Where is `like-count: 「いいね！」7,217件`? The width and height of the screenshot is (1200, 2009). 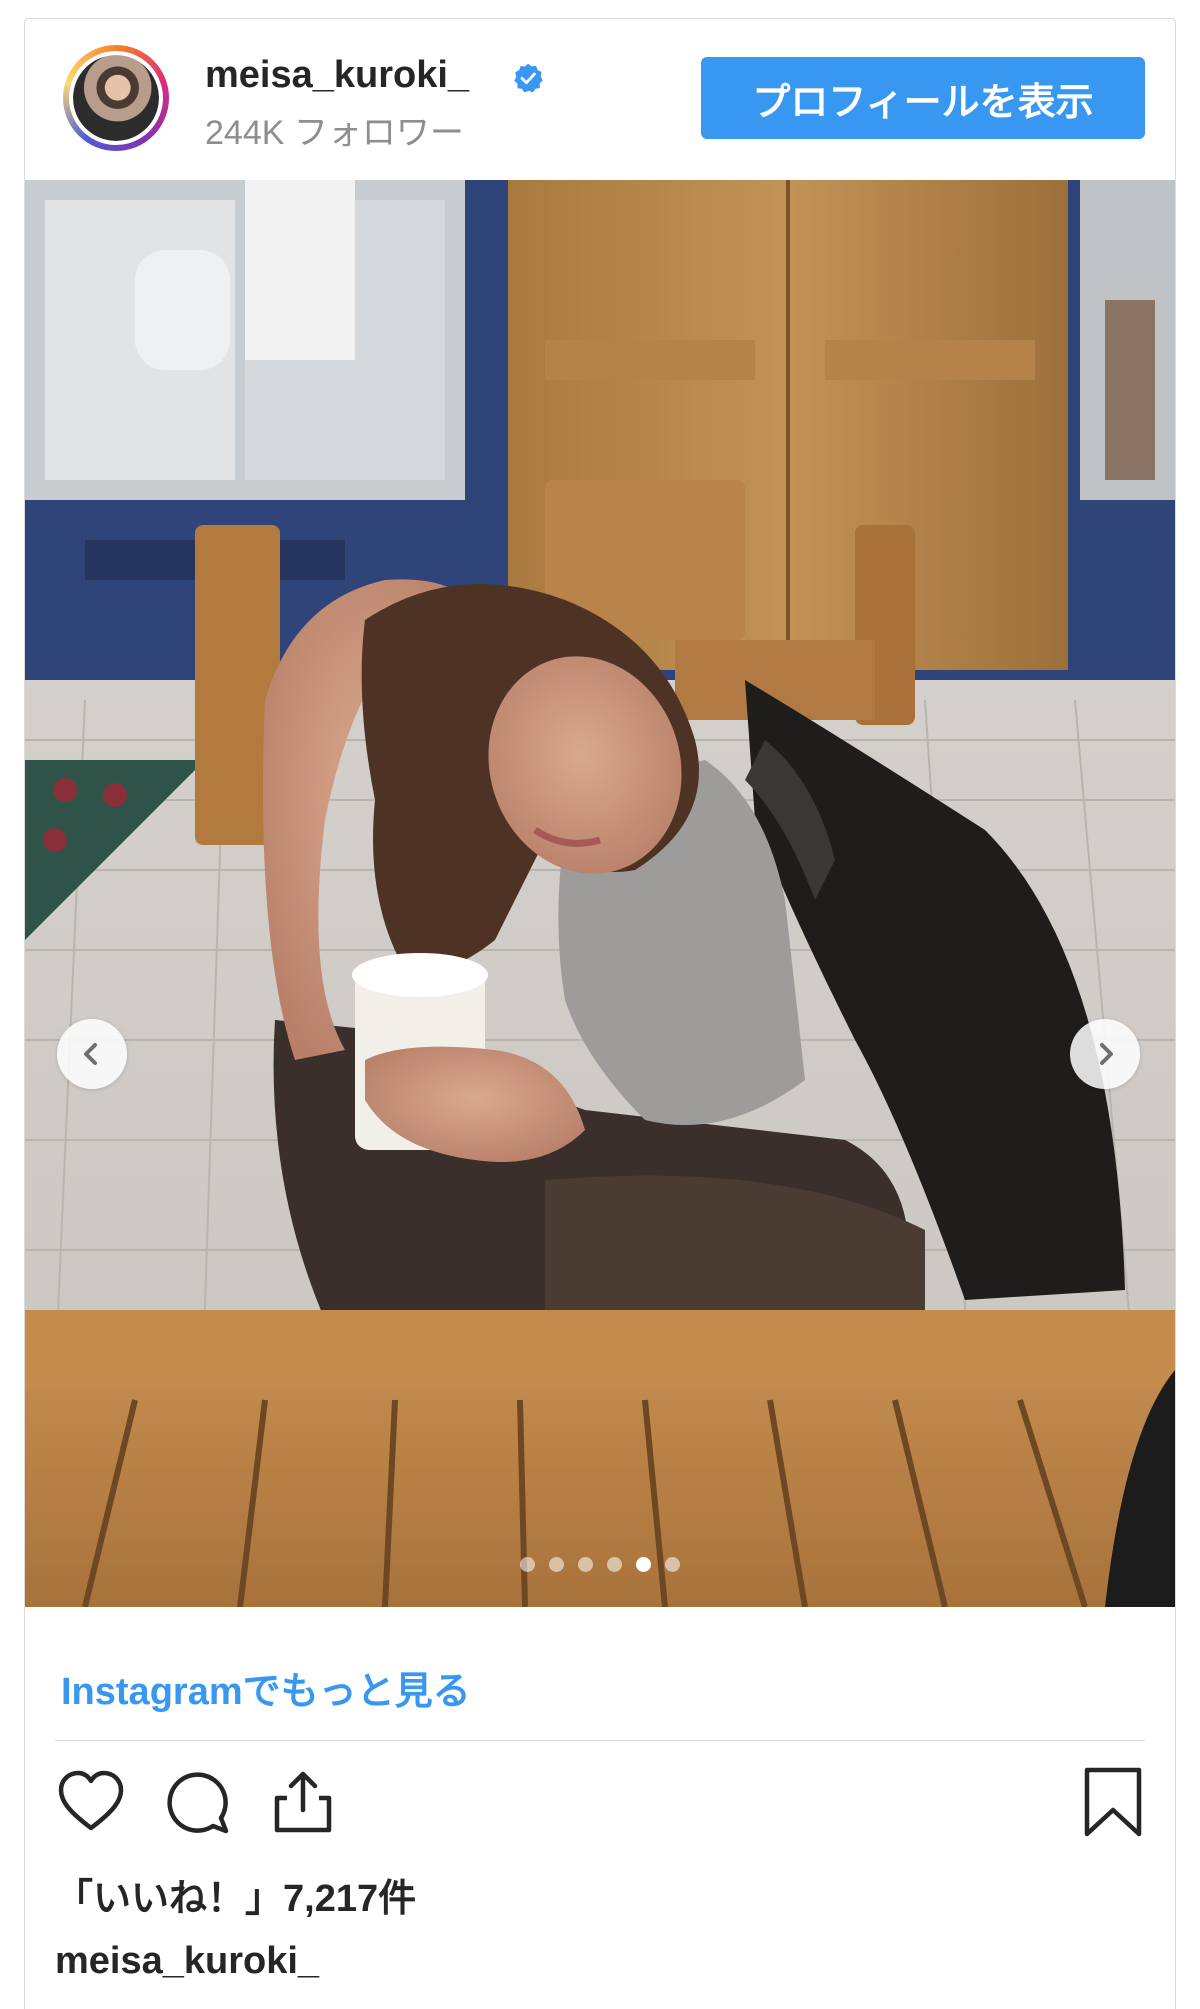 like-count: 「いいね！」7,217件 is located at coordinates (235, 1894).